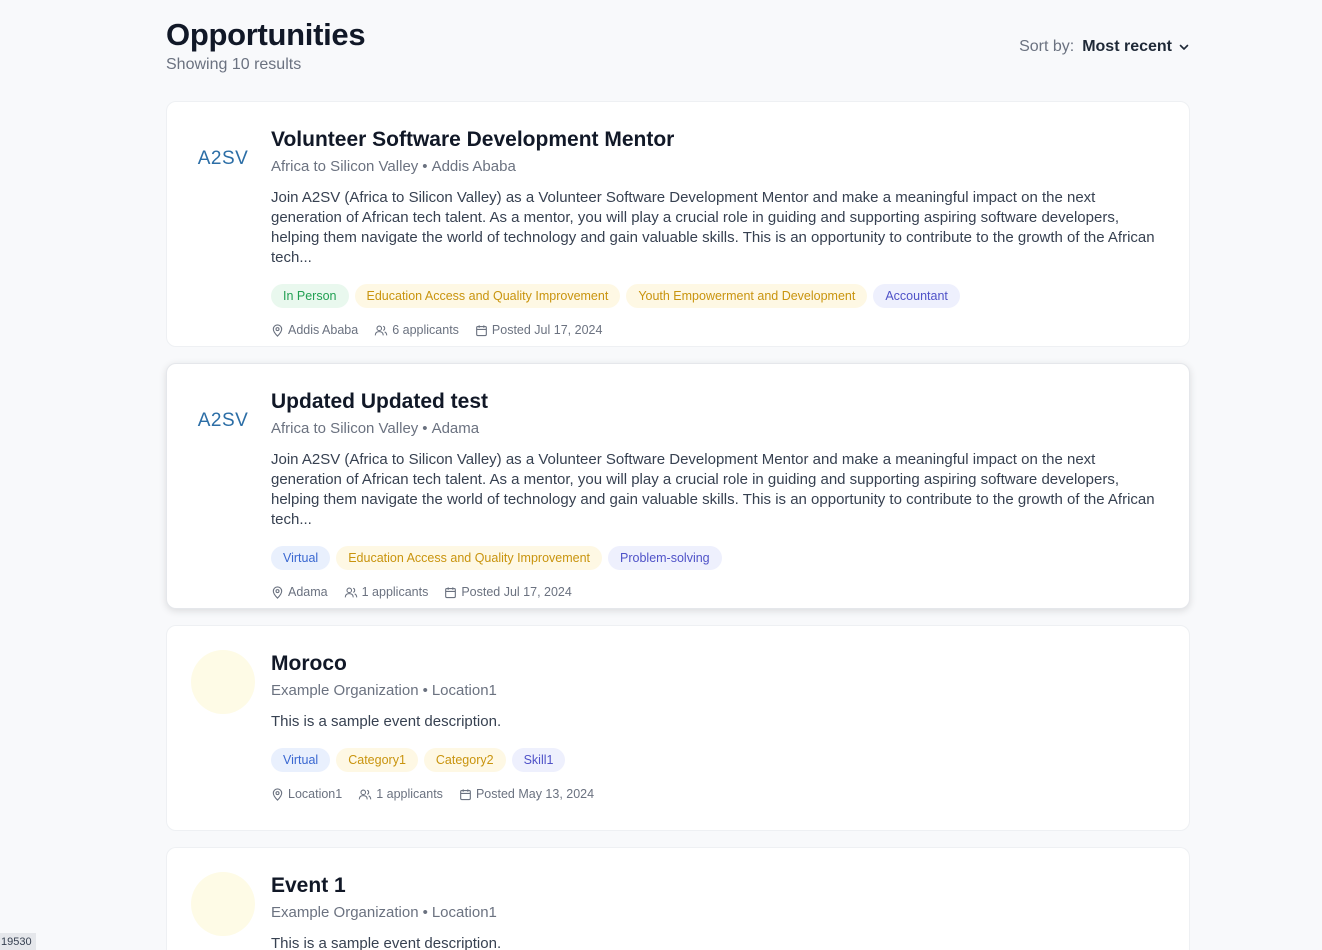 This screenshot has height=950, width=1322. I want to click on tag-skill: Skill1, so click(538, 760).